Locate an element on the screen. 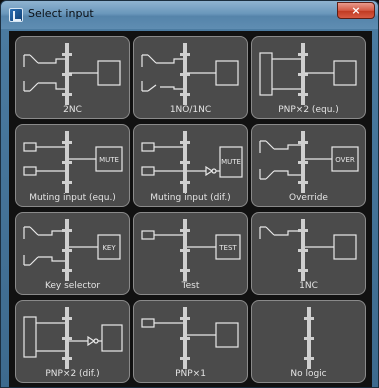 The width and height of the screenshot is (379, 388). tile-2nc: 2NC is located at coordinates (72, 77).